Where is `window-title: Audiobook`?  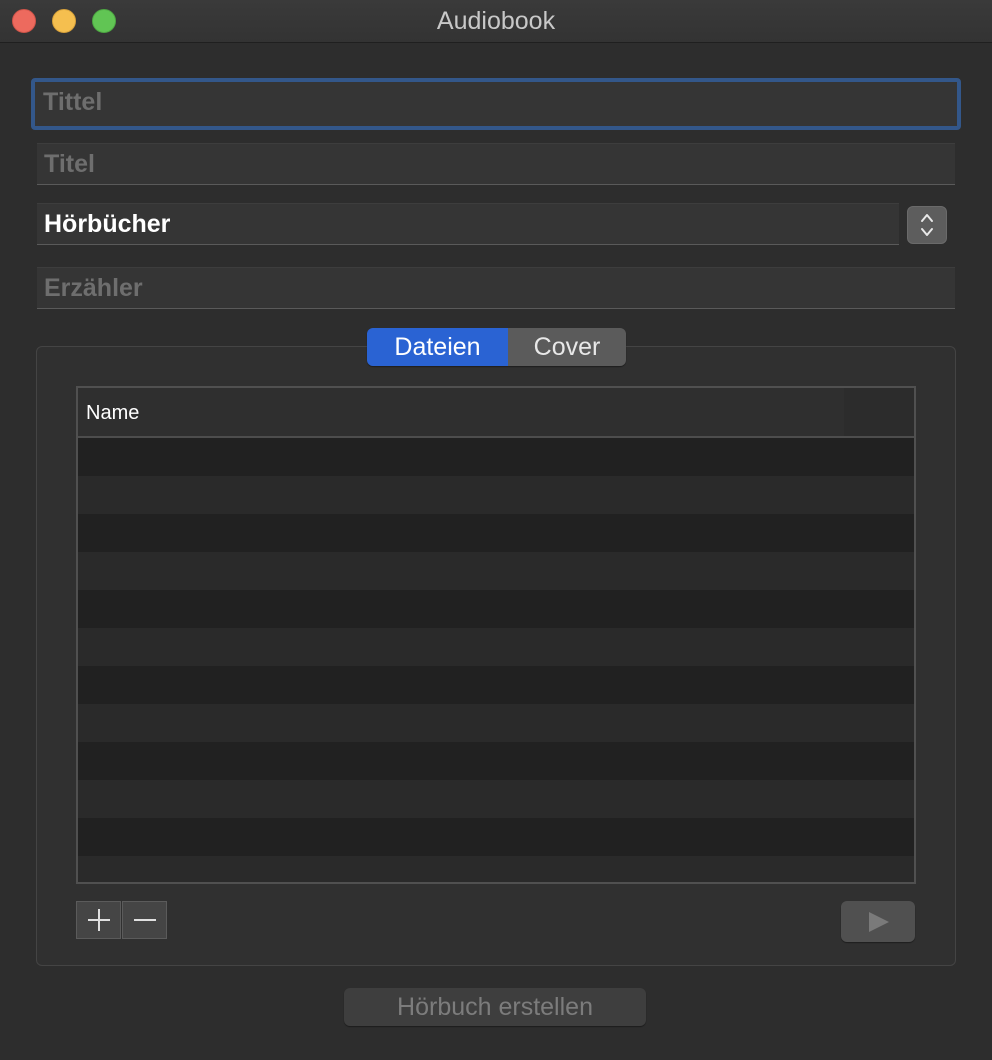
window-title: Audiobook is located at coordinates (496, 21).